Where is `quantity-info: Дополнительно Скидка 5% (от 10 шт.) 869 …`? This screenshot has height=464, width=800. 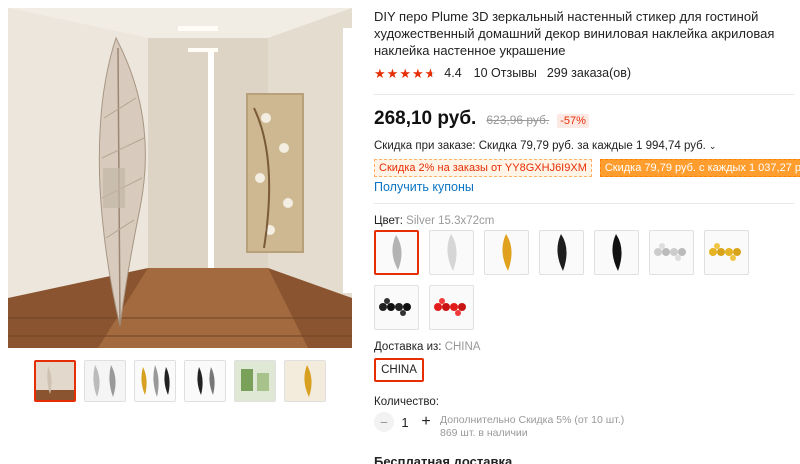 quantity-info: Дополнительно Скидка 5% (от 10 шт.) 869 … is located at coordinates (532, 427).